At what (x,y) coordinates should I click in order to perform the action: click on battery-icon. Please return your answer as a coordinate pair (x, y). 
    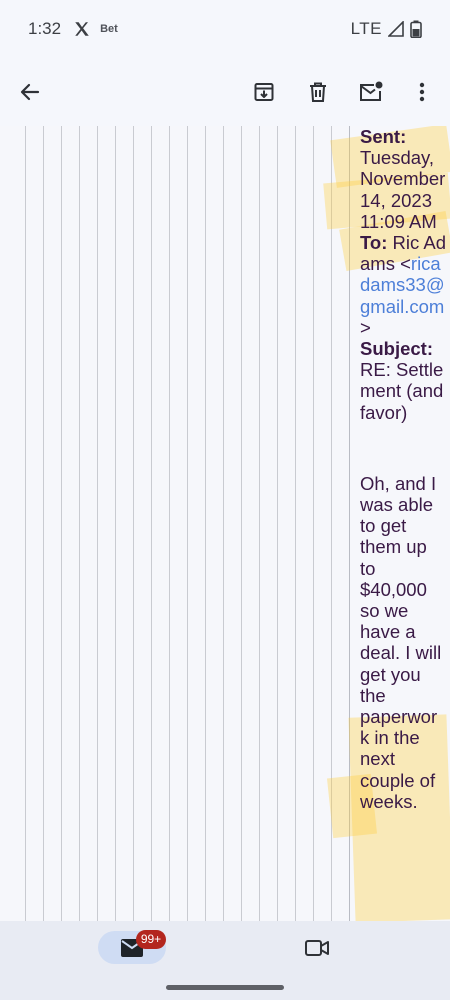
    Looking at the image, I should click on (416, 29).